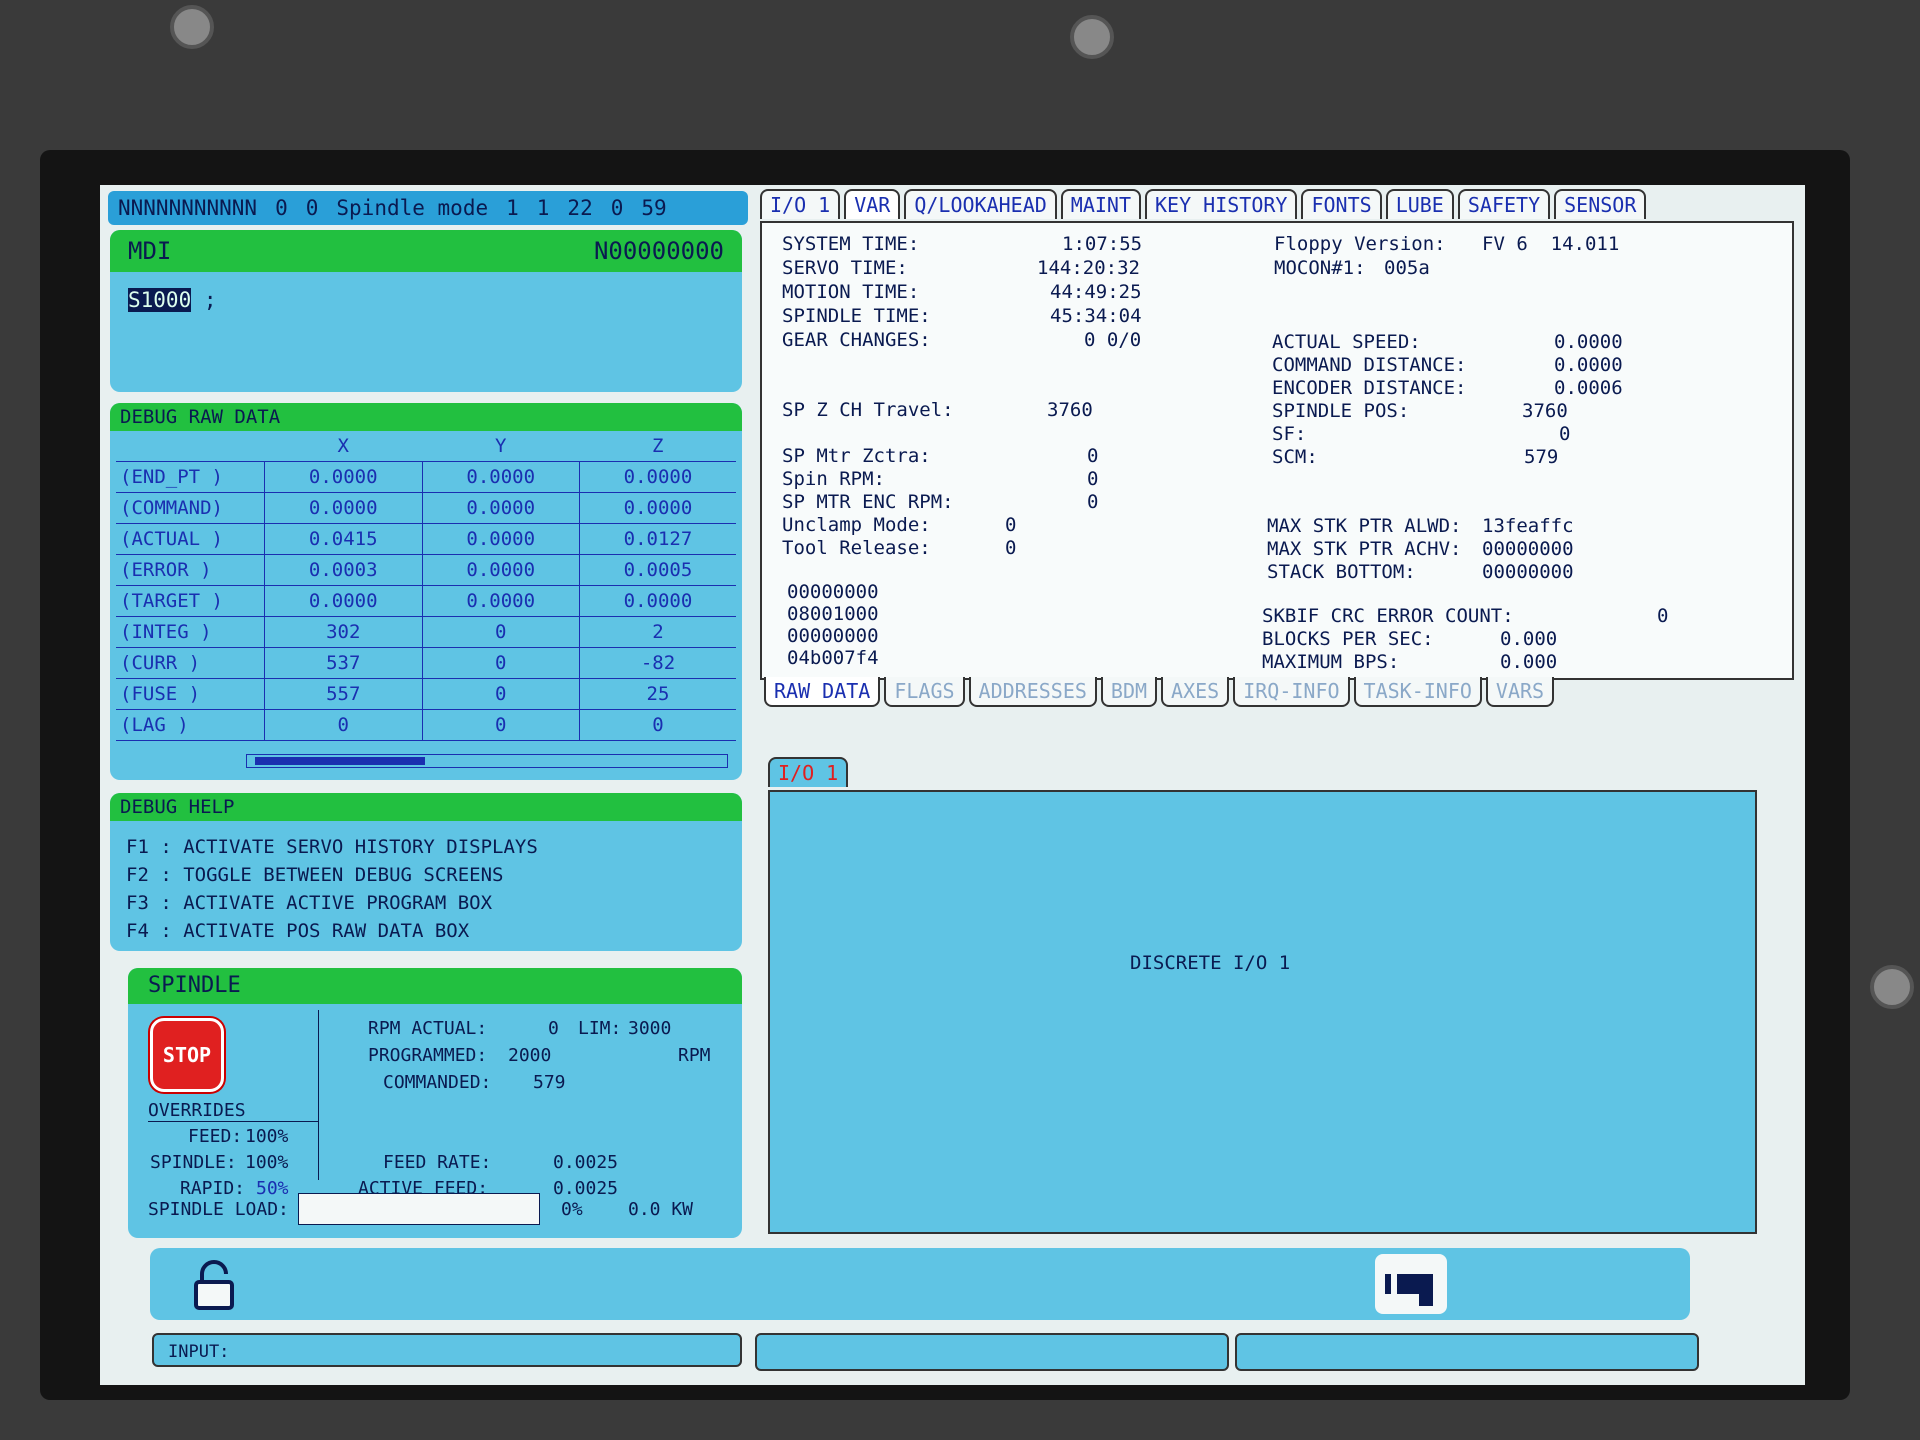 The height and width of the screenshot is (1440, 1920). Describe the element at coordinates (872, 204) in the screenshot. I see `tab-var: VAR` at that location.